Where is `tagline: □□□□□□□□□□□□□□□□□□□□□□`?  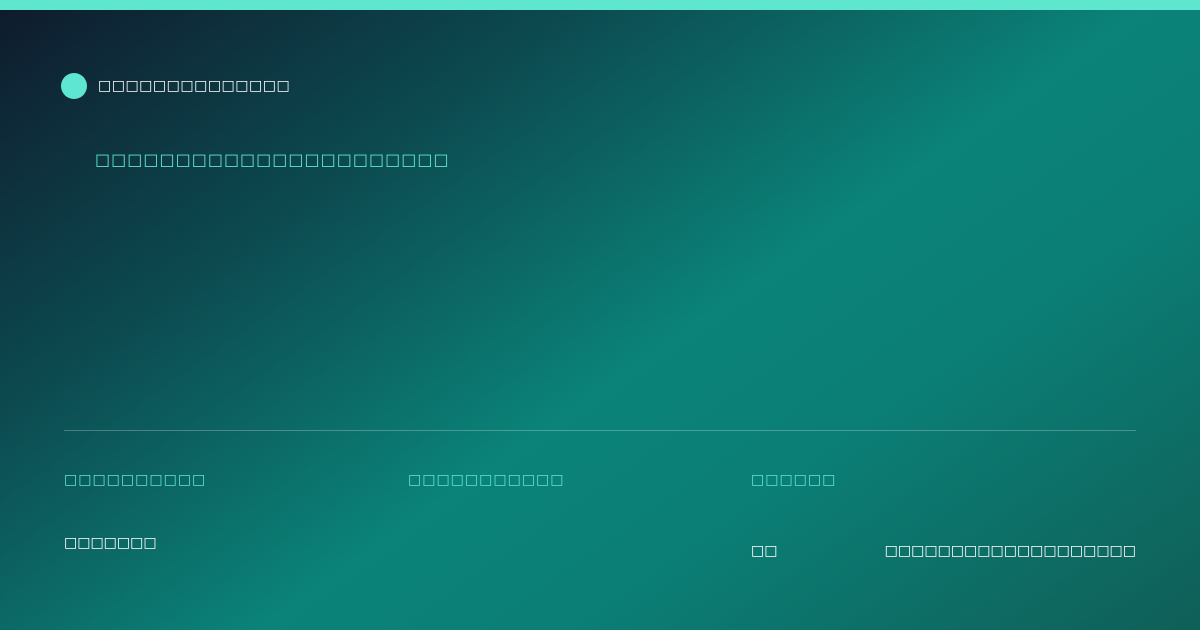
tagline: □□□□□□□□□□□□□□□□□□□□□□ is located at coordinates (272, 159).